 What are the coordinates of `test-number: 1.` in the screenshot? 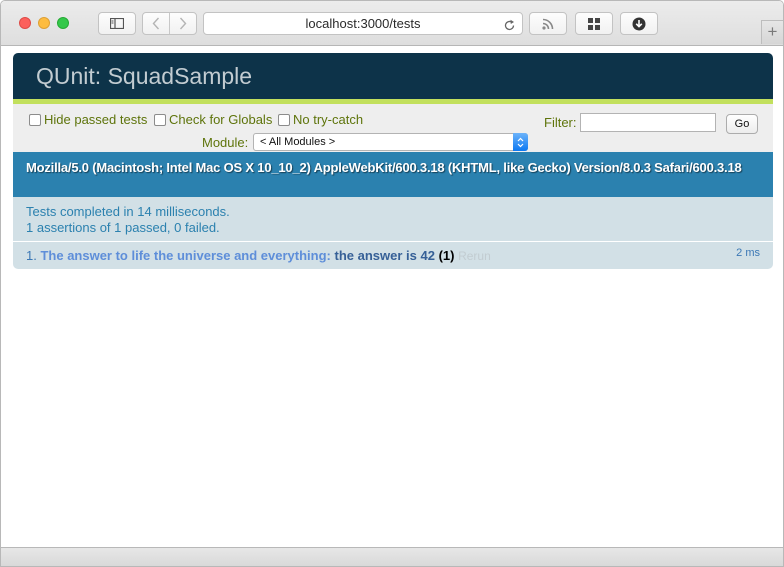 It's located at (31, 255).